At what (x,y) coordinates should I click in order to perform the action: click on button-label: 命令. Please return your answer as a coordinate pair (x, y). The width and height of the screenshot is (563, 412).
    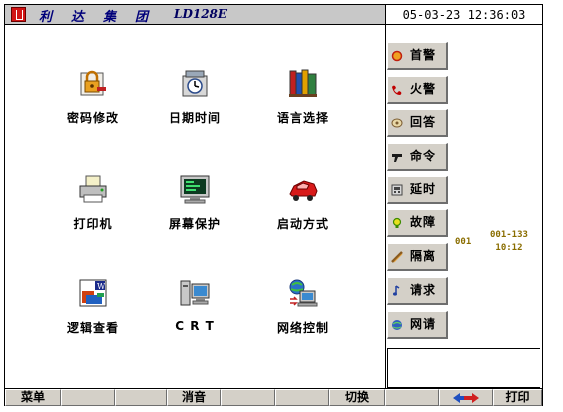
    Looking at the image, I should click on (423, 156).